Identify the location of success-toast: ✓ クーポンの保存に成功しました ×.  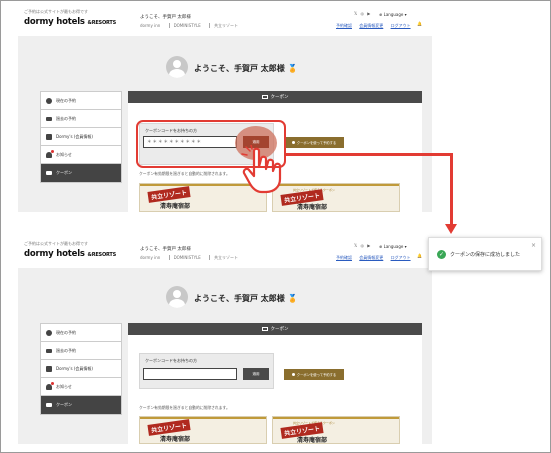
(485, 254).